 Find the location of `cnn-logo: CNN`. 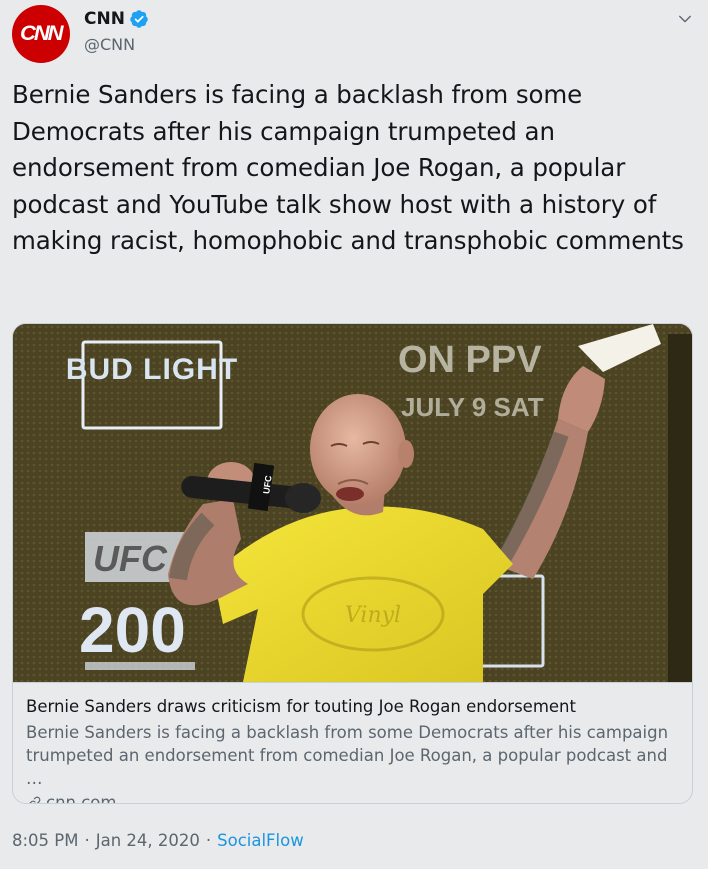

cnn-logo: CNN is located at coordinates (42, 33).